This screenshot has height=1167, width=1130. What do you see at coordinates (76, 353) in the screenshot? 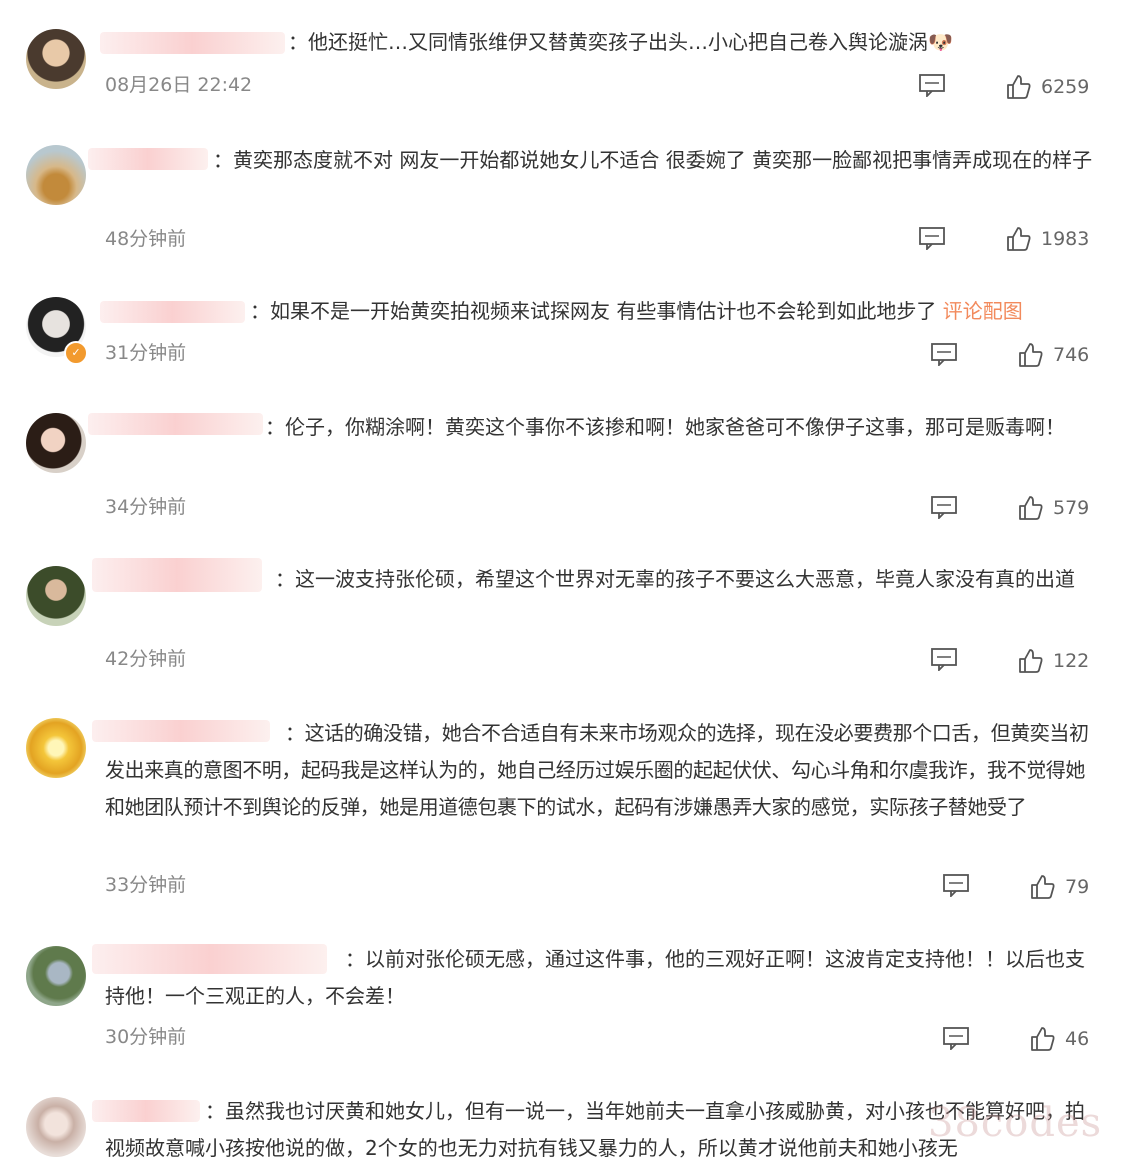
I see `verified-badge-icon: ✓` at bounding box center [76, 353].